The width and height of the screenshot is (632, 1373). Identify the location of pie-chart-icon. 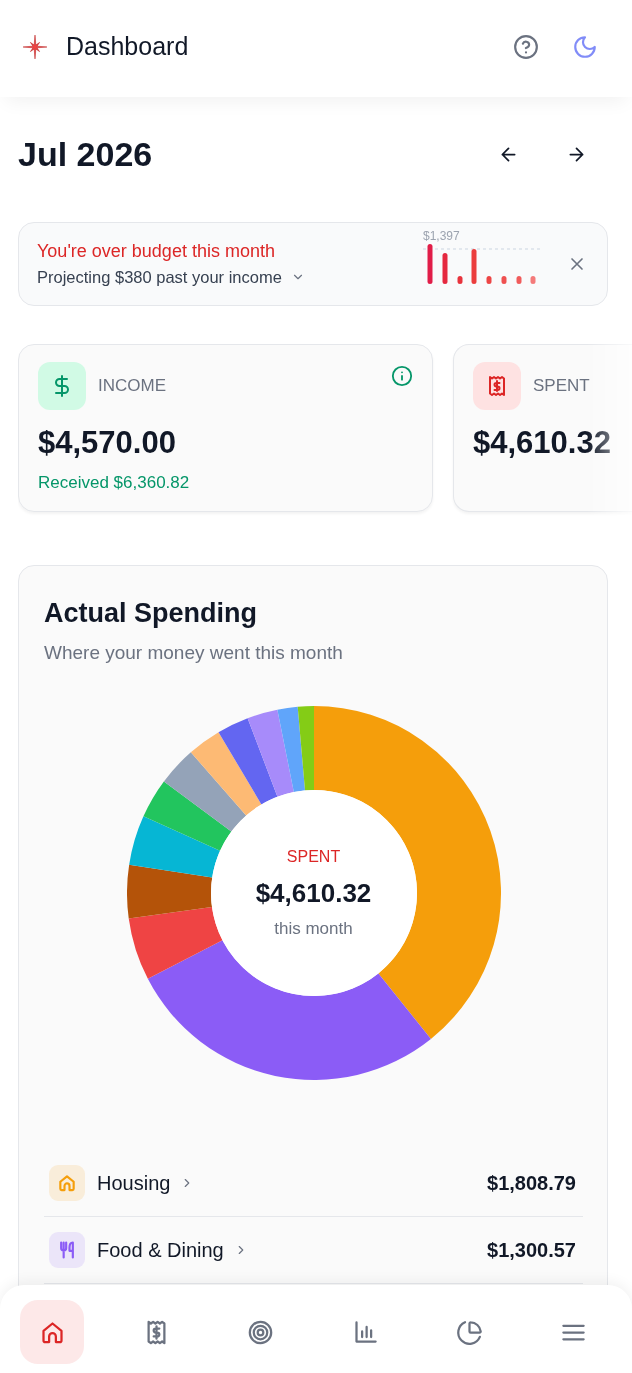
(470, 1332).